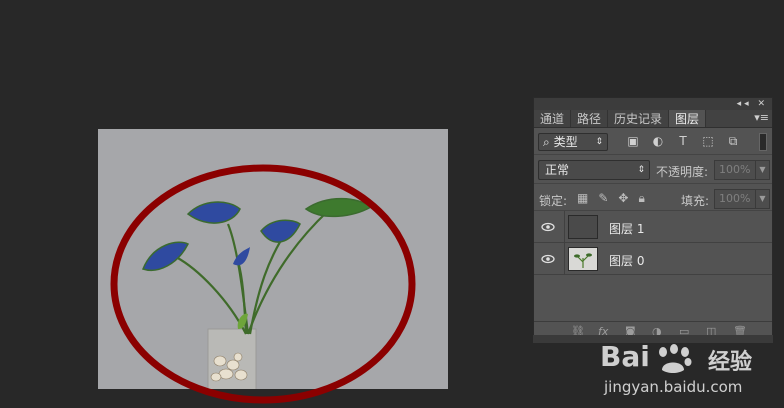 The height and width of the screenshot is (408, 784). What do you see at coordinates (653, 259) in the screenshot?
I see `layer-row: 图层 0` at bounding box center [653, 259].